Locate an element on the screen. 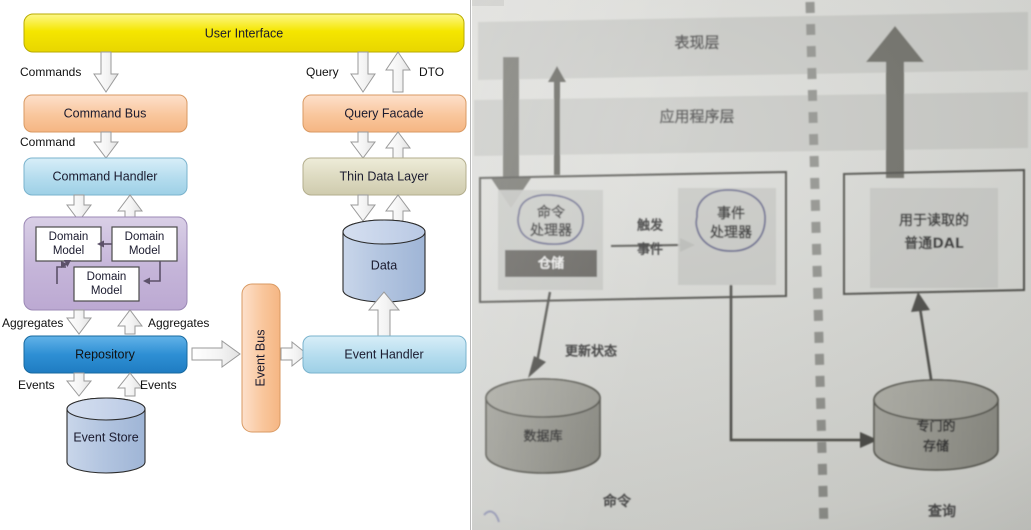  trigger-label-line1: 触发 is located at coordinates (650, 226).